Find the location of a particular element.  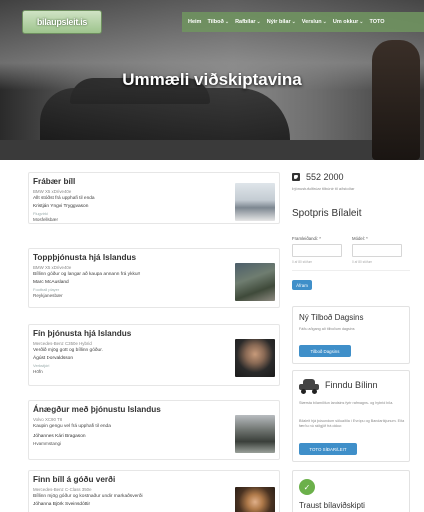

nav-item-toto: TOTO is located at coordinates (376, 22).